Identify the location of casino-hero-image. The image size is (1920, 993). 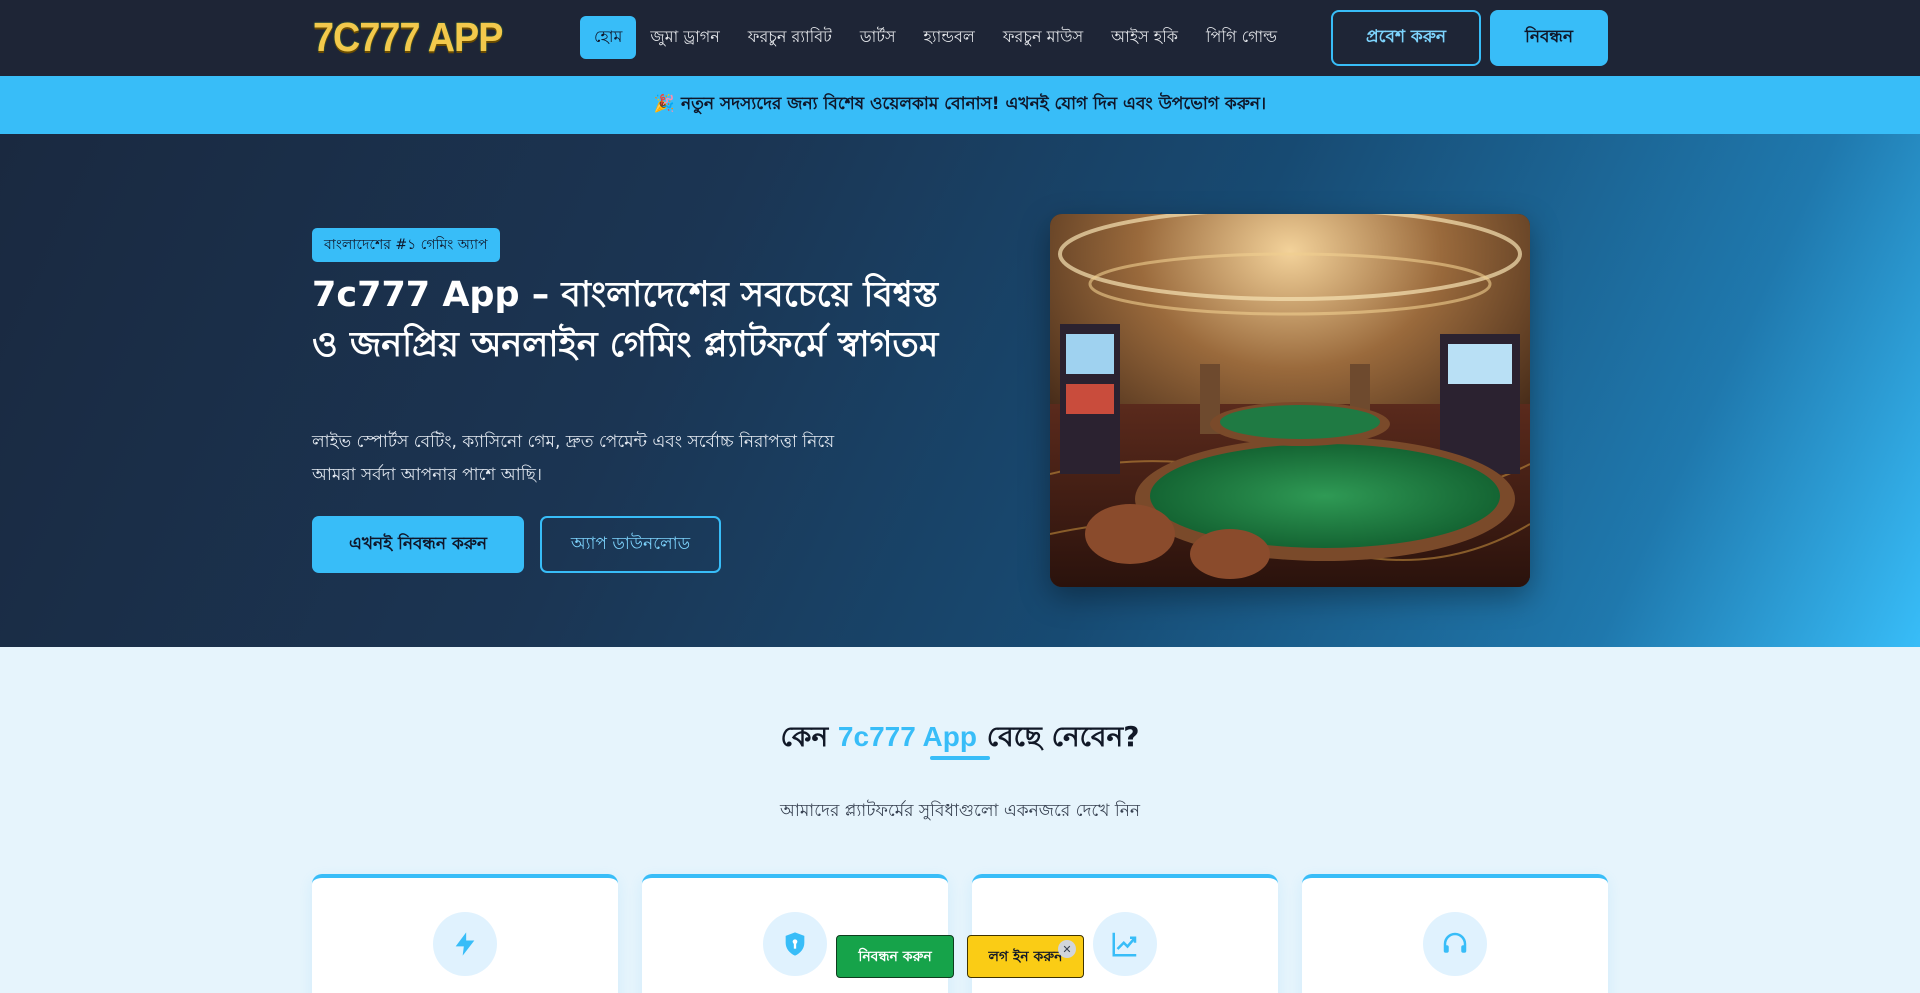
(1290, 400).